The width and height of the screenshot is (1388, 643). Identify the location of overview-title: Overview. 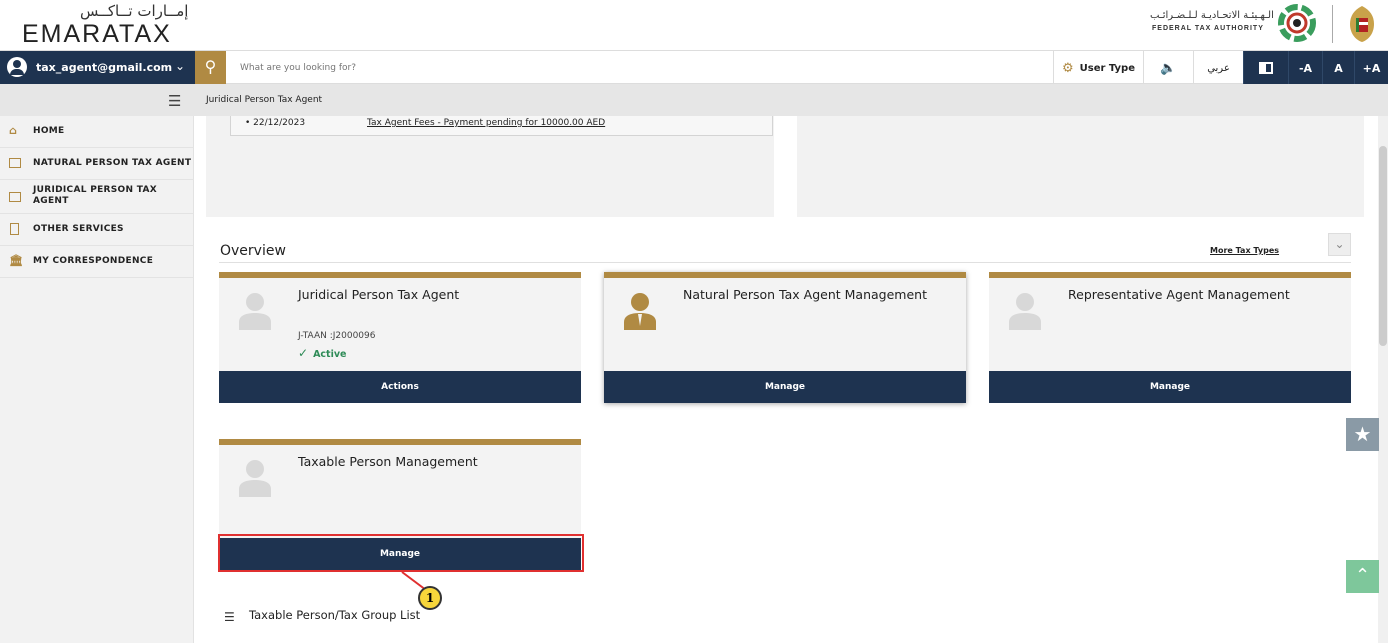
(253, 251).